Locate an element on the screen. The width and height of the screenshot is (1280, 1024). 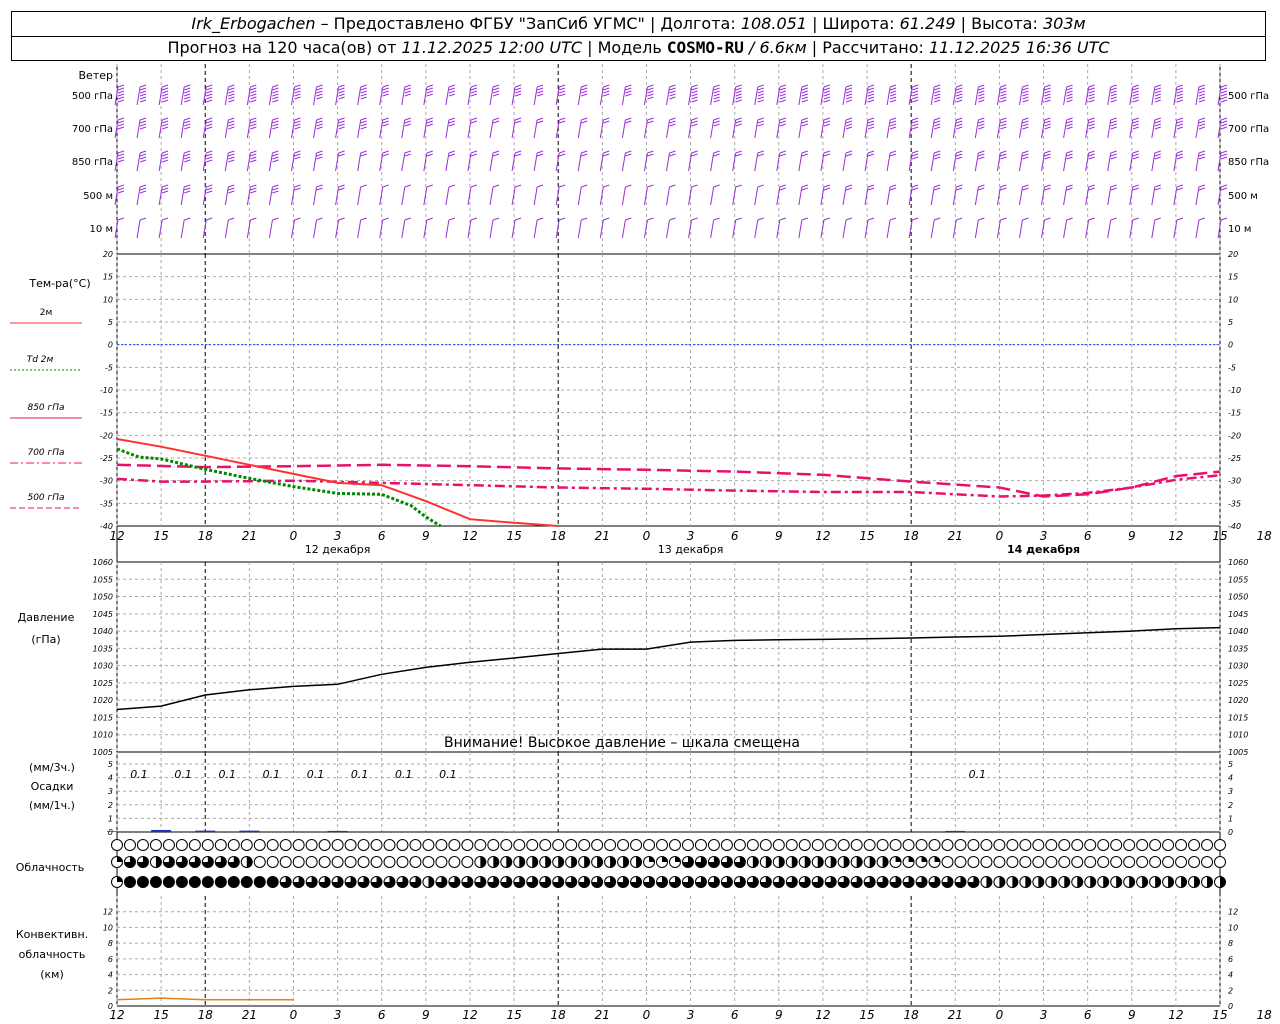
prec-value-label: 0.1 is located at coordinates (404, 774).